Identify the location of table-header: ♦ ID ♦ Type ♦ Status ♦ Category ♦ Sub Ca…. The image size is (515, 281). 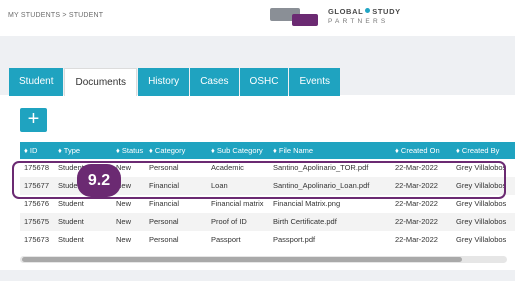
(267, 150).